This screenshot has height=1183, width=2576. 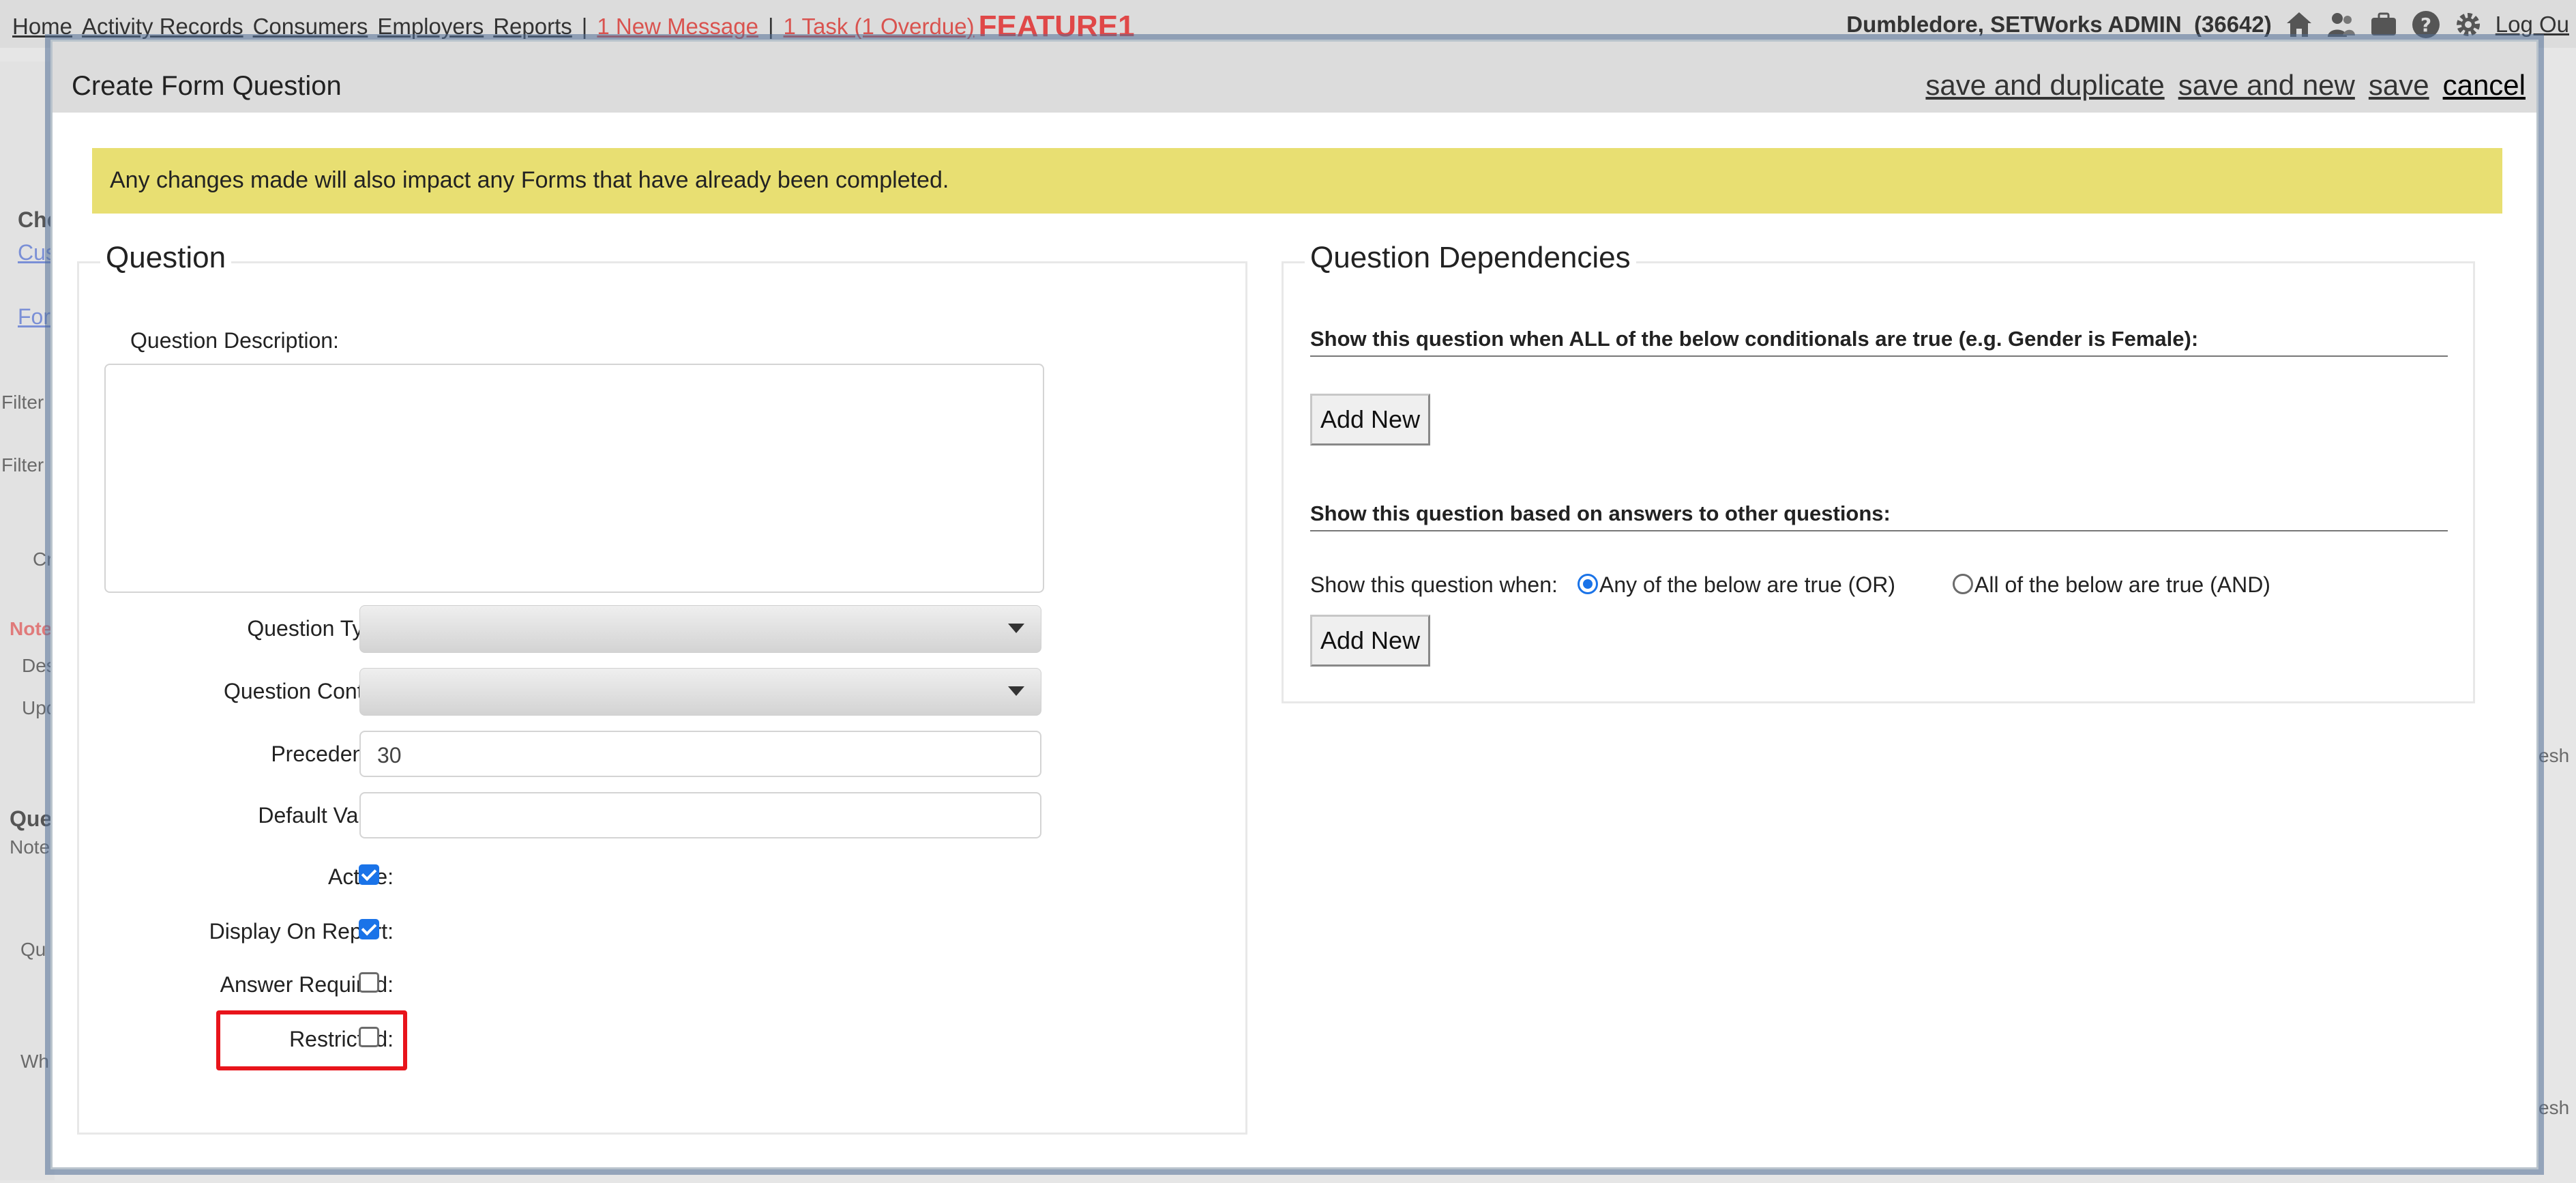 I want to click on nav-home-link: Home, so click(x=42, y=26).